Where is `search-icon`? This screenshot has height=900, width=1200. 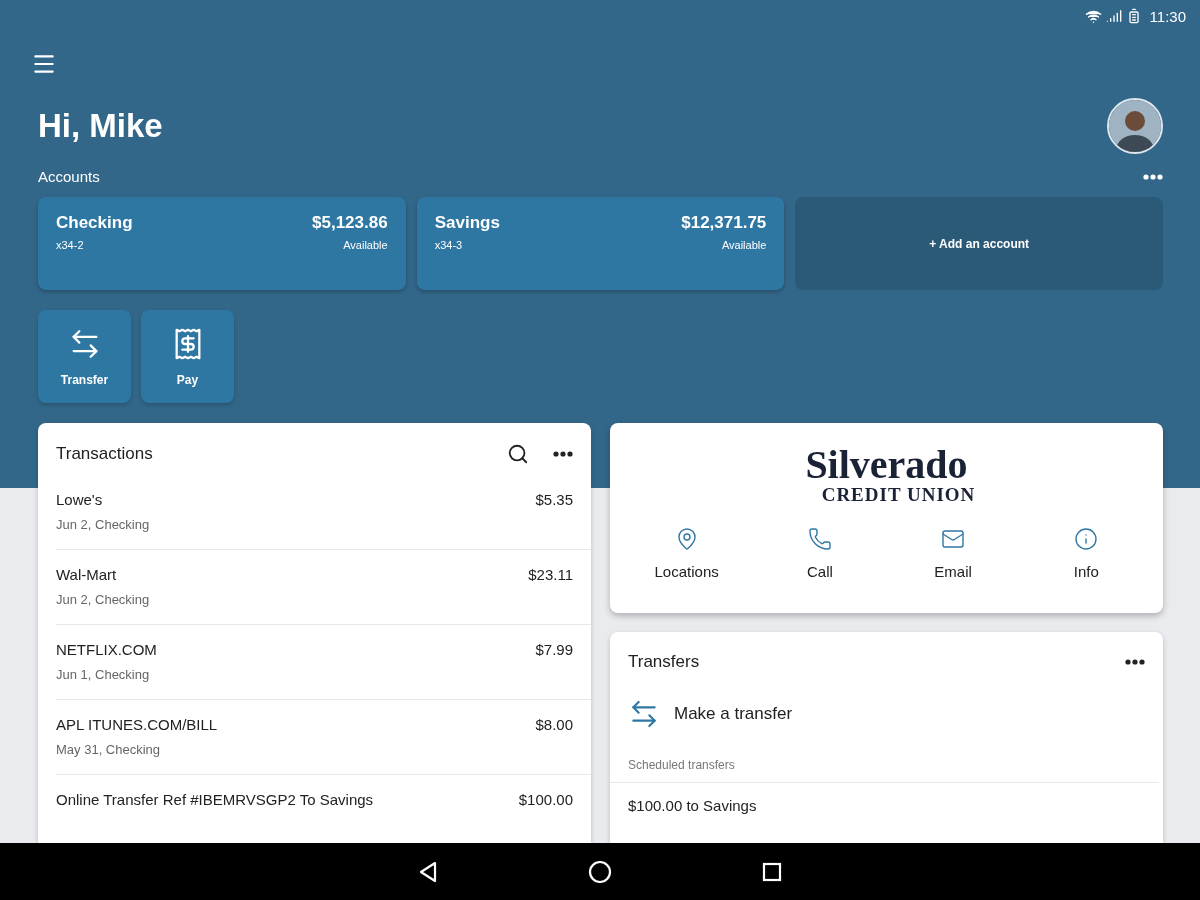
search-icon is located at coordinates (518, 454).